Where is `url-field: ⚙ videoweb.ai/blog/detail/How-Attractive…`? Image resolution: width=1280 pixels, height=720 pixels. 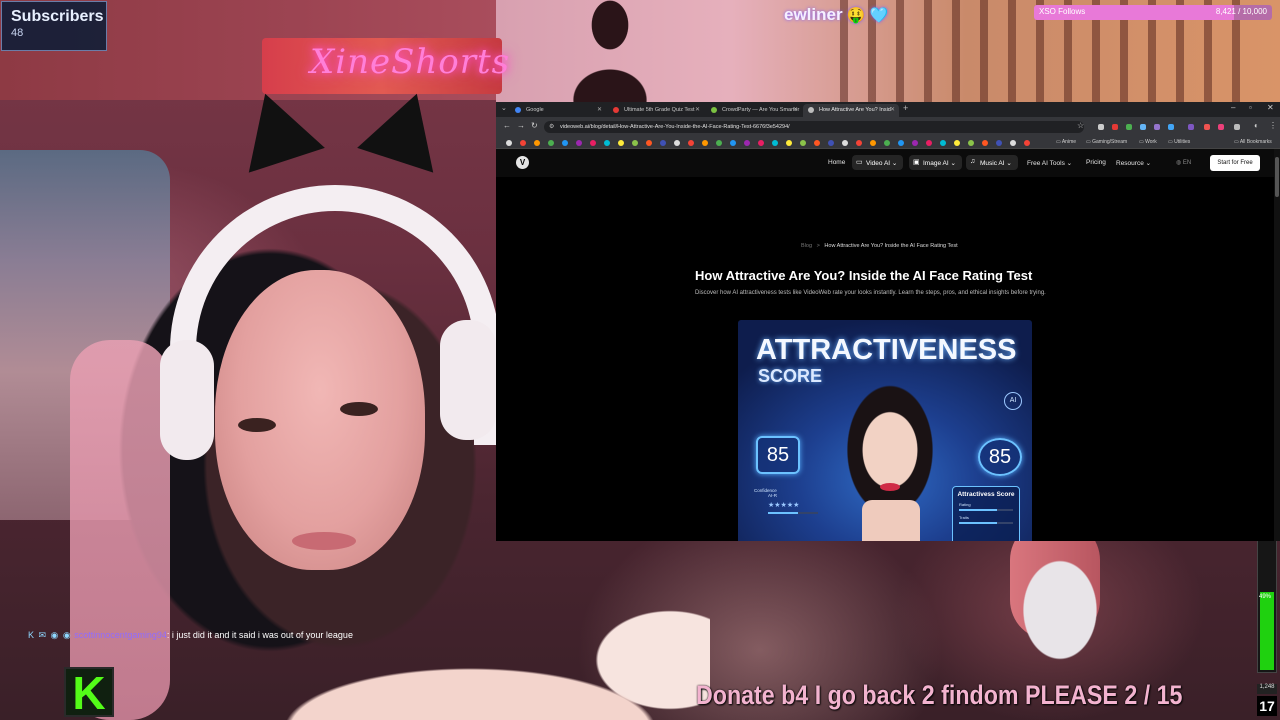 url-field: ⚙ videoweb.ai/blog/detail/How-Attractive… is located at coordinates (814, 127).